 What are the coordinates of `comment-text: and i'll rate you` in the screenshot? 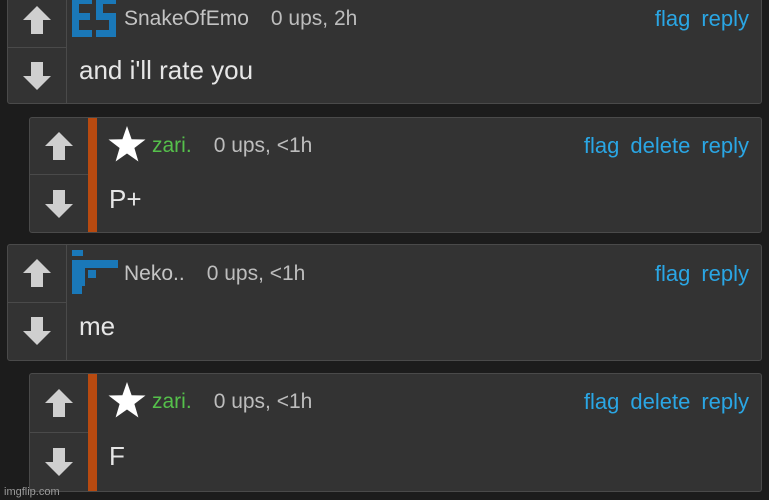 It's located at (166, 70).